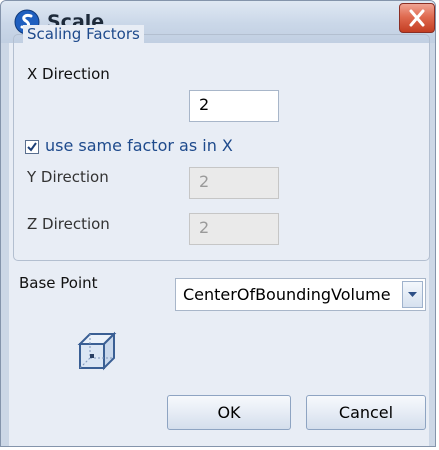  I want to click on z-direction-input: 2, so click(234, 229).